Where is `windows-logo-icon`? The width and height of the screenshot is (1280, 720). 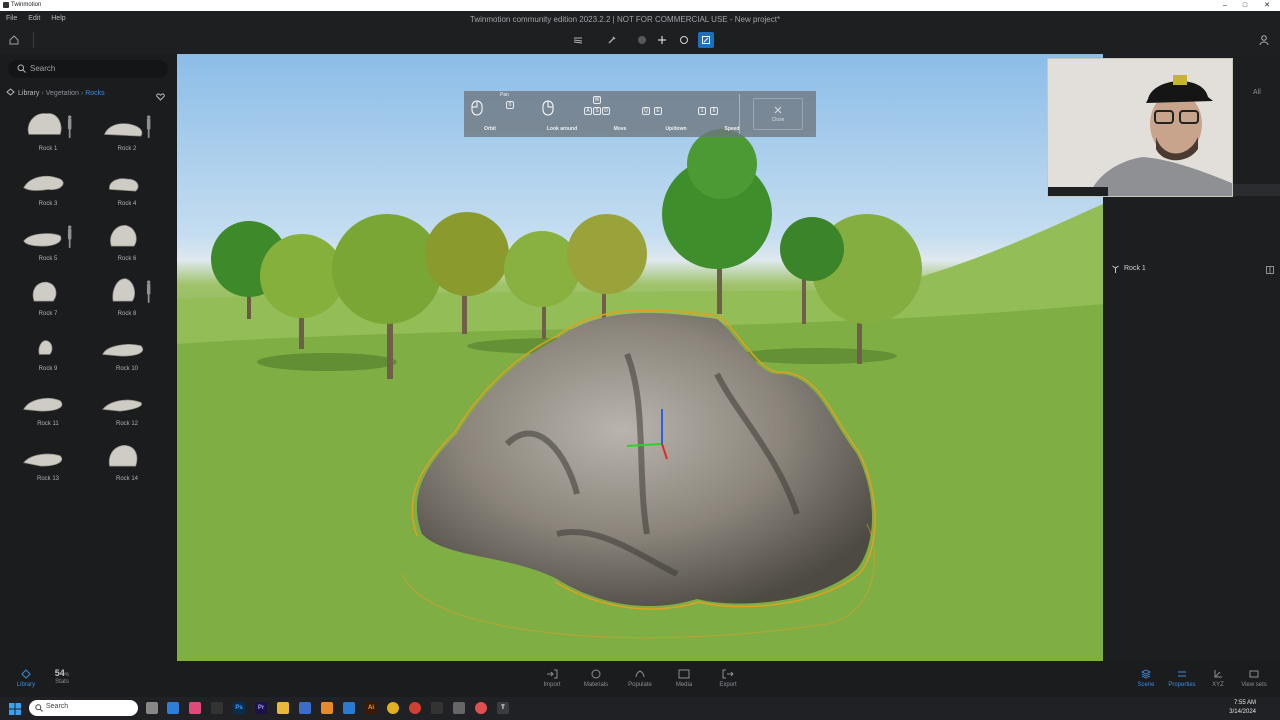 windows-logo-icon is located at coordinates (15, 709).